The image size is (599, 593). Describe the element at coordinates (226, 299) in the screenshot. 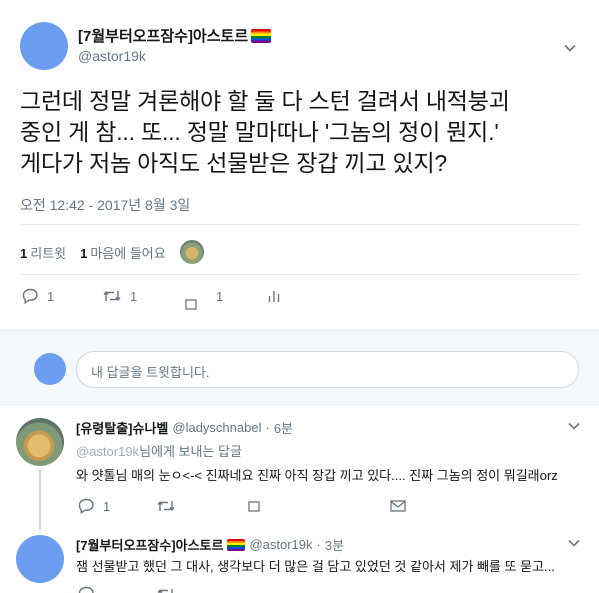

I see `like-action: 1` at that location.